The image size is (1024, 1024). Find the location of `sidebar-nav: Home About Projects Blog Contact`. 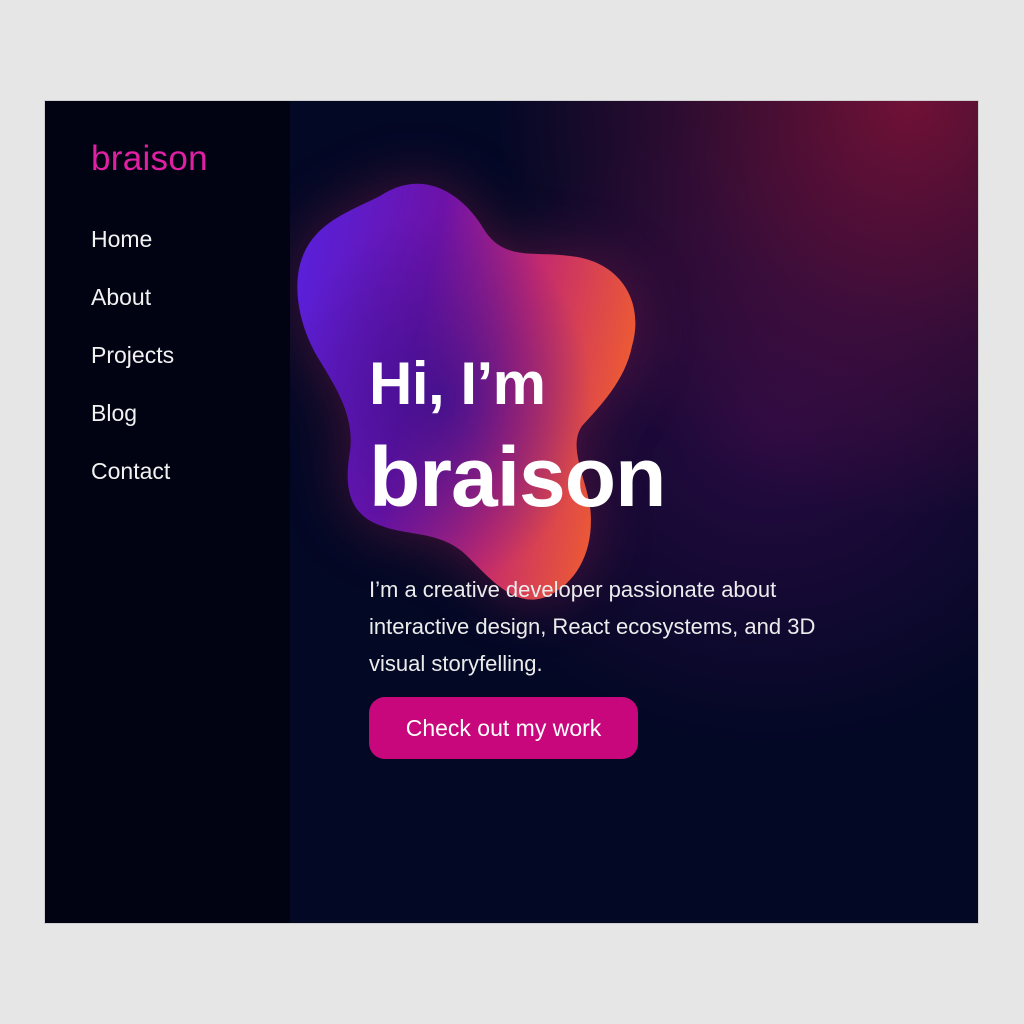

sidebar-nav: Home About Projects Blog Contact is located at coordinates (132, 370).